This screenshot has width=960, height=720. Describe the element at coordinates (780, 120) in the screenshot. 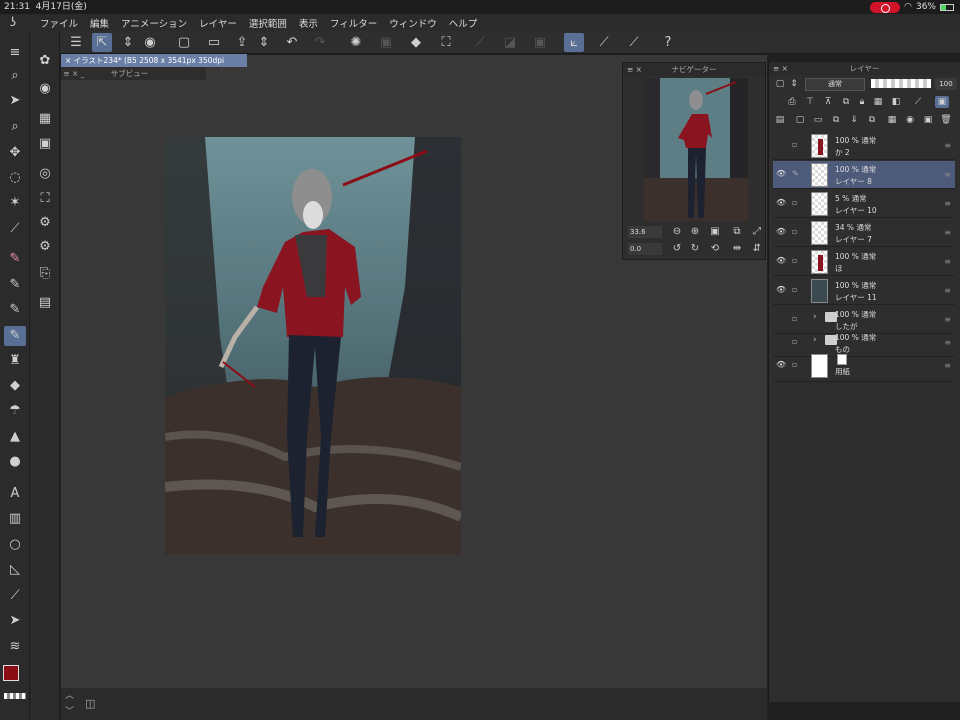

I see `layer-palette-icon: ▤` at that location.